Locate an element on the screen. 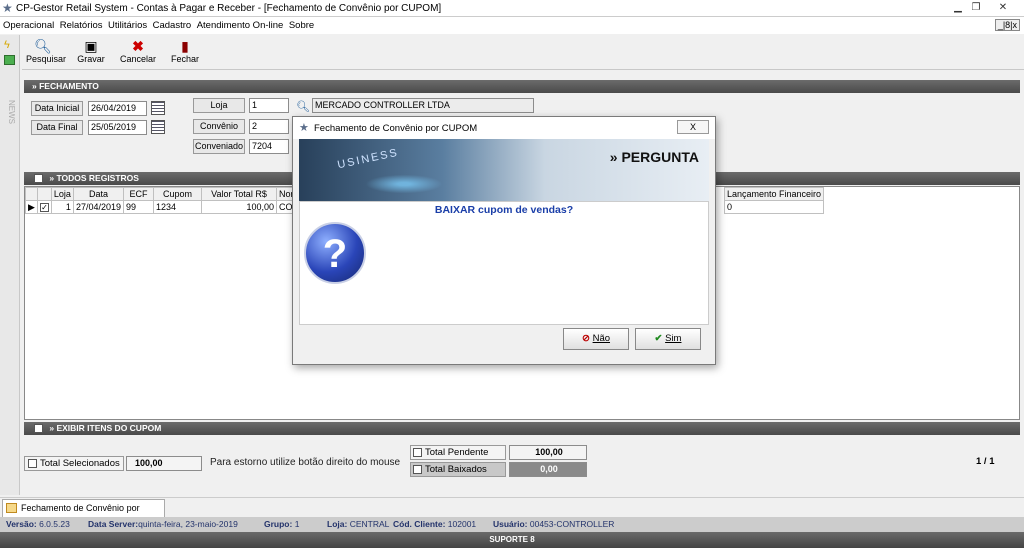 The image size is (1024, 548). dialog-body: ? BAIXAR cupom de vendas? is located at coordinates (504, 263).